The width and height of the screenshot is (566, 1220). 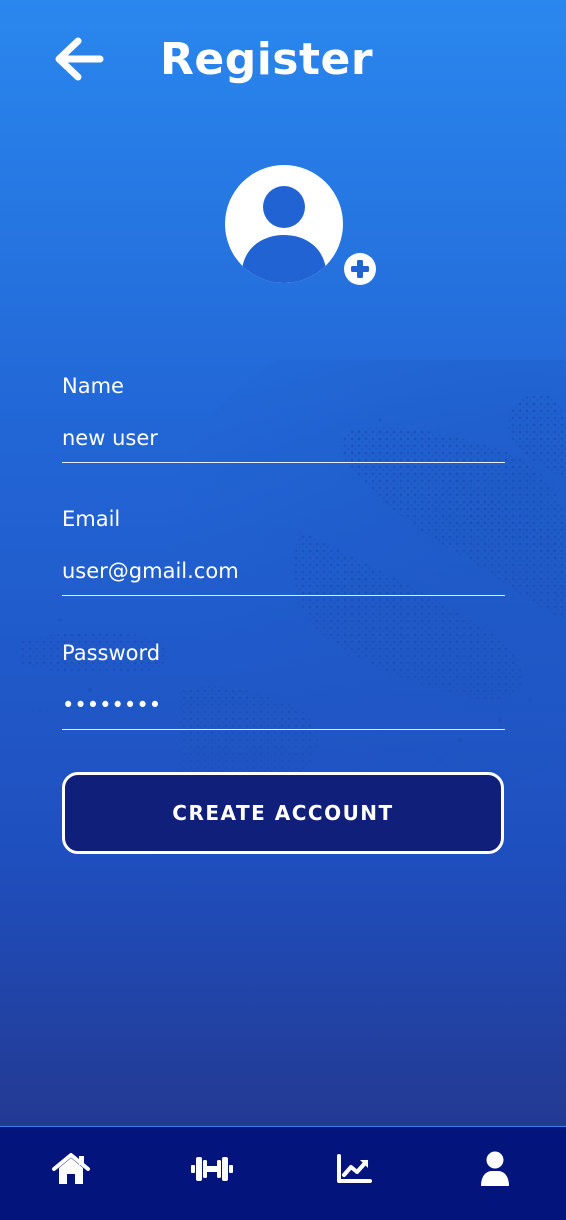 What do you see at coordinates (267, 59) in the screenshot?
I see `page-title: Register` at bounding box center [267, 59].